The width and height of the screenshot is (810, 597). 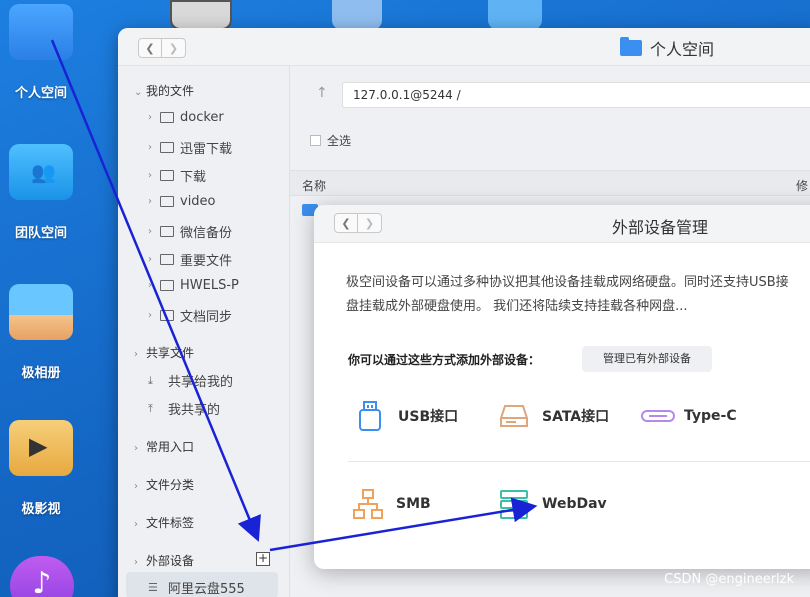 What do you see at coordinates (190, 147) in the screenshot?
I see `sidebar-folder: › 迅雷下载` at bounding box center [190, 147].